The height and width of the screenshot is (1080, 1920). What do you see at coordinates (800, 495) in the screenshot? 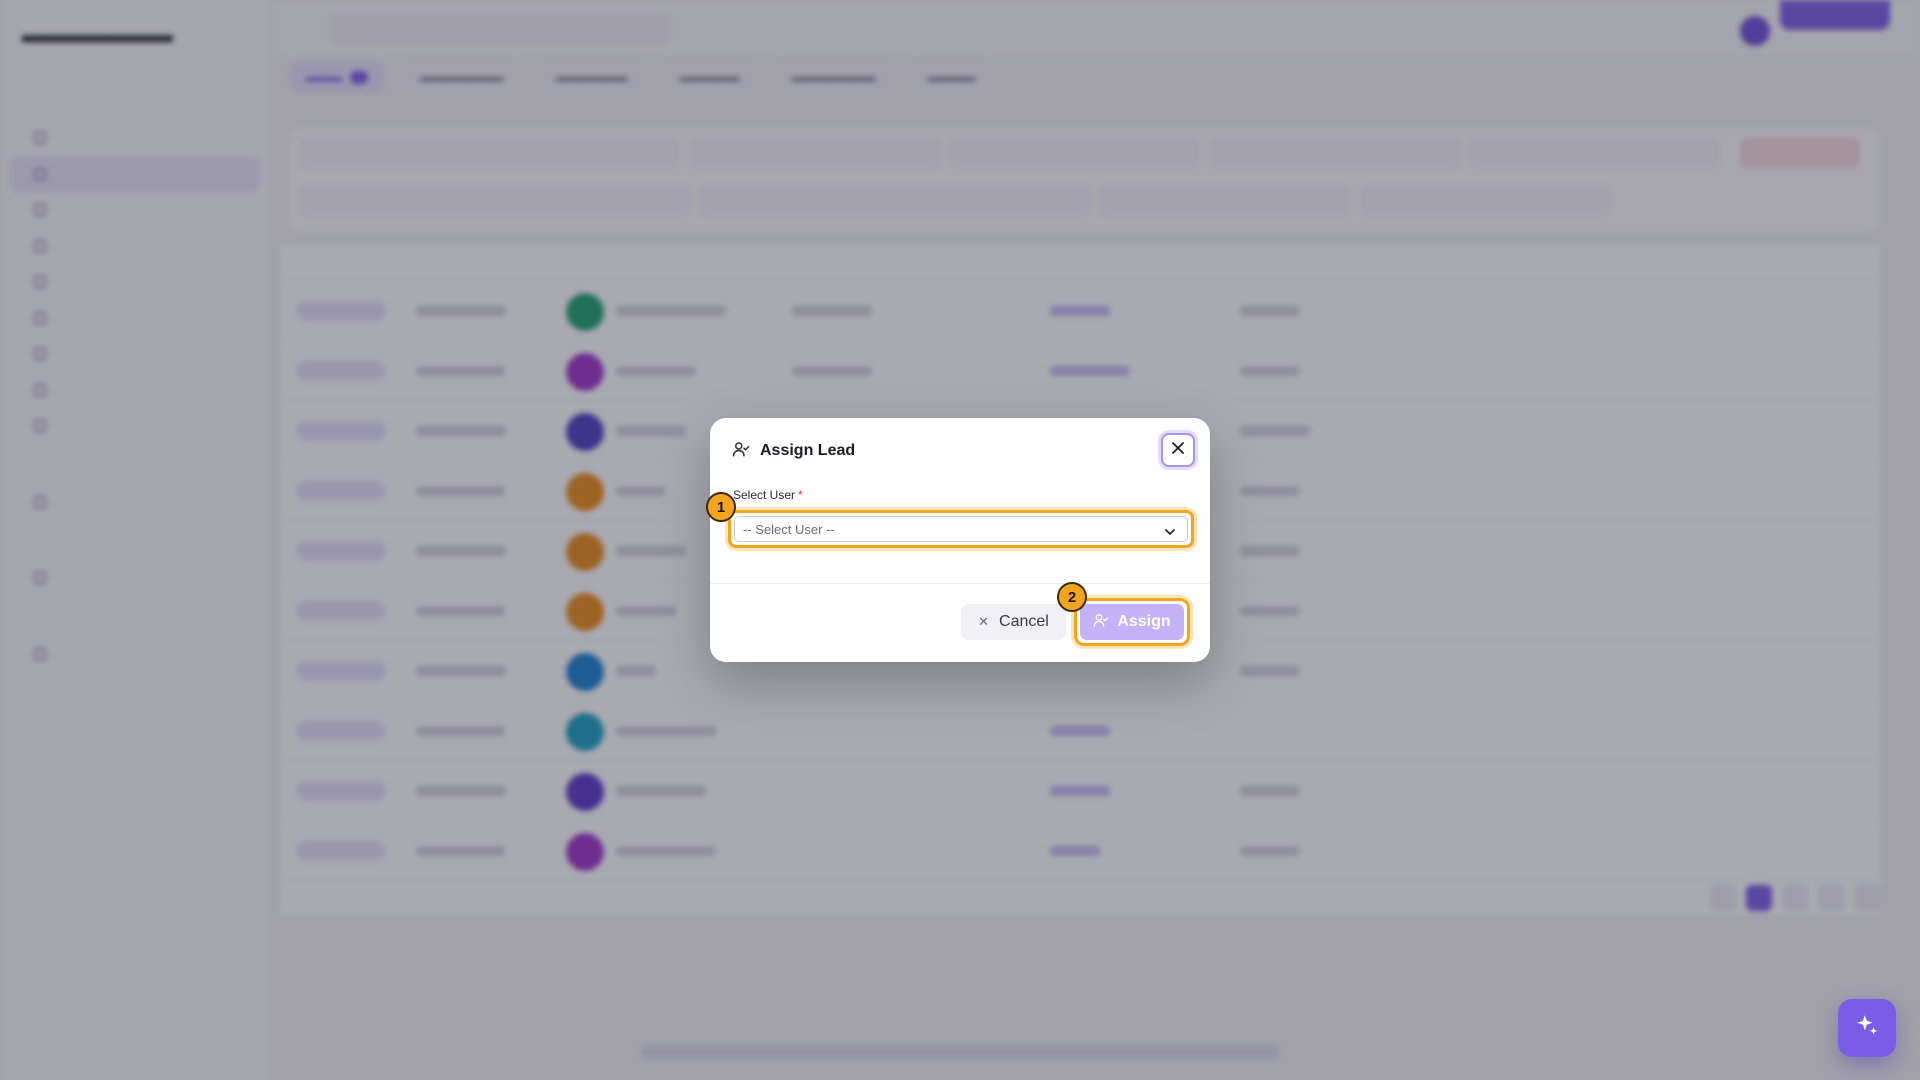
I see `required-mark: *` at bounding box center [800, 495].